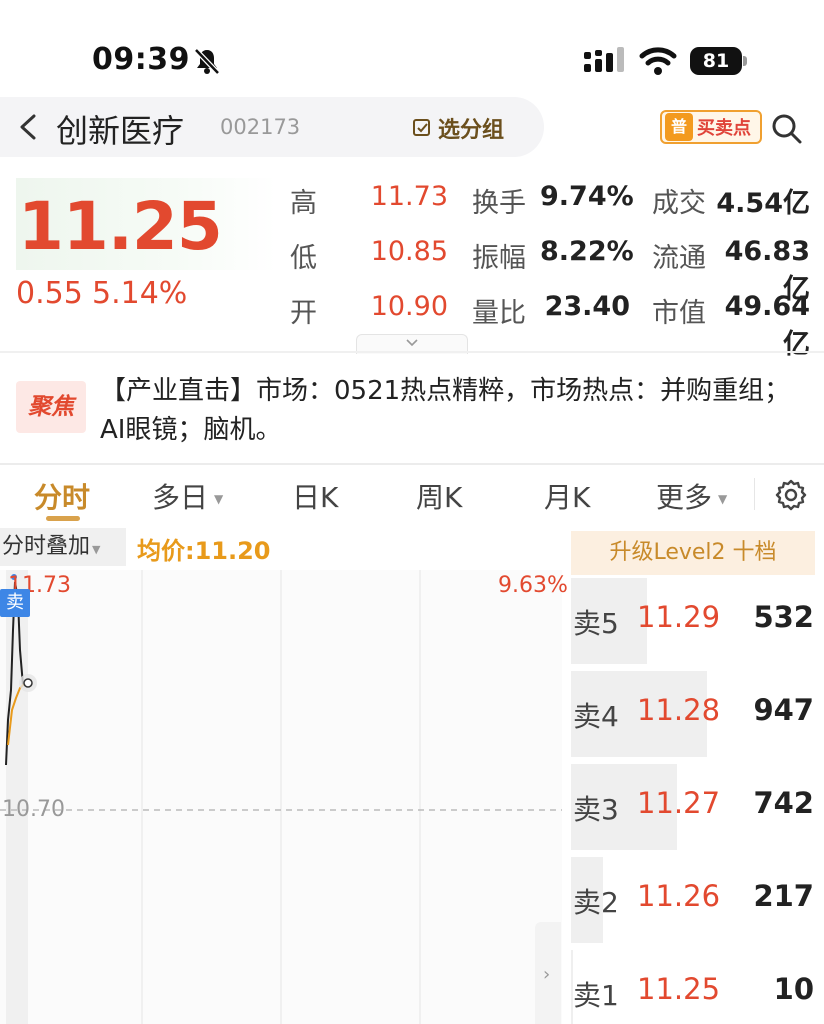  Describe the element at coordinates (409, 306) in the screenshot. I see `quote-value-open: 10.90` at that location.